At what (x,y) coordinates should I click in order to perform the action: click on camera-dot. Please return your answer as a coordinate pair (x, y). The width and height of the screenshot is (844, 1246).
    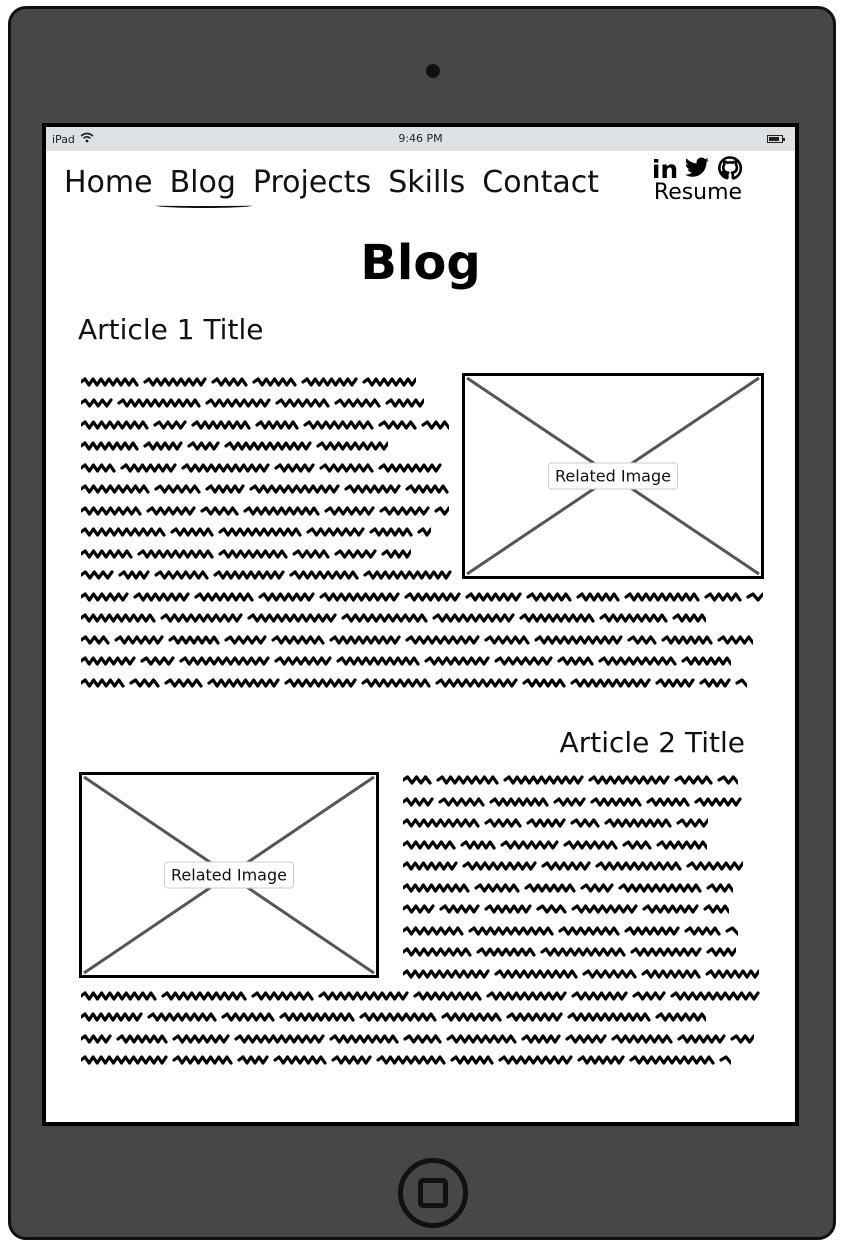
    Looking at the image, I should click on (433, 71).